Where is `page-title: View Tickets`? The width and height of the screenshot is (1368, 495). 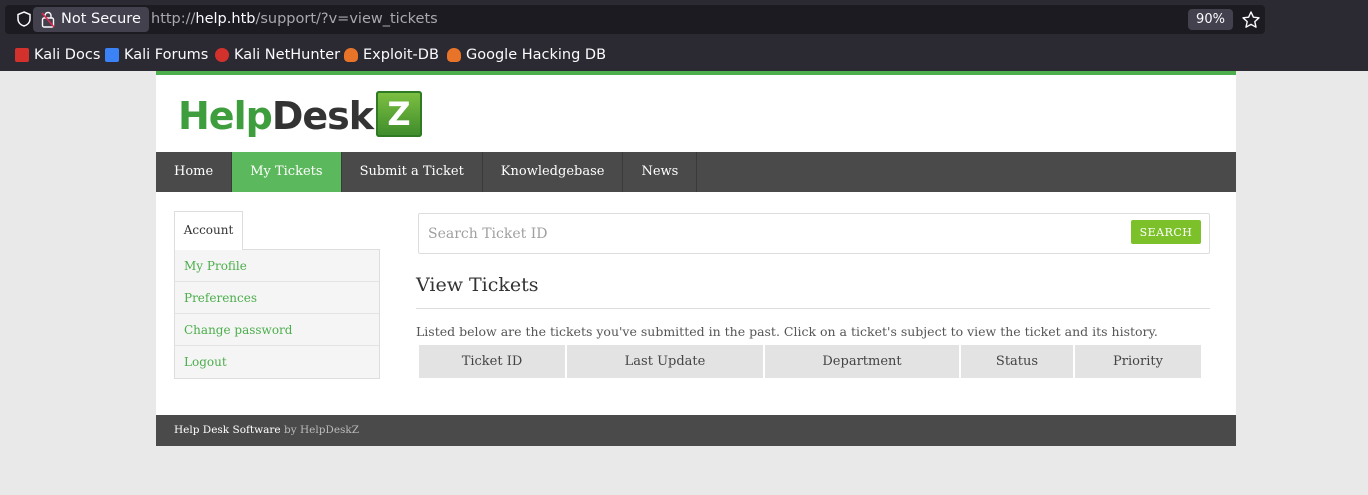
page-title: View Tickets is located at coordinates (477, 285).